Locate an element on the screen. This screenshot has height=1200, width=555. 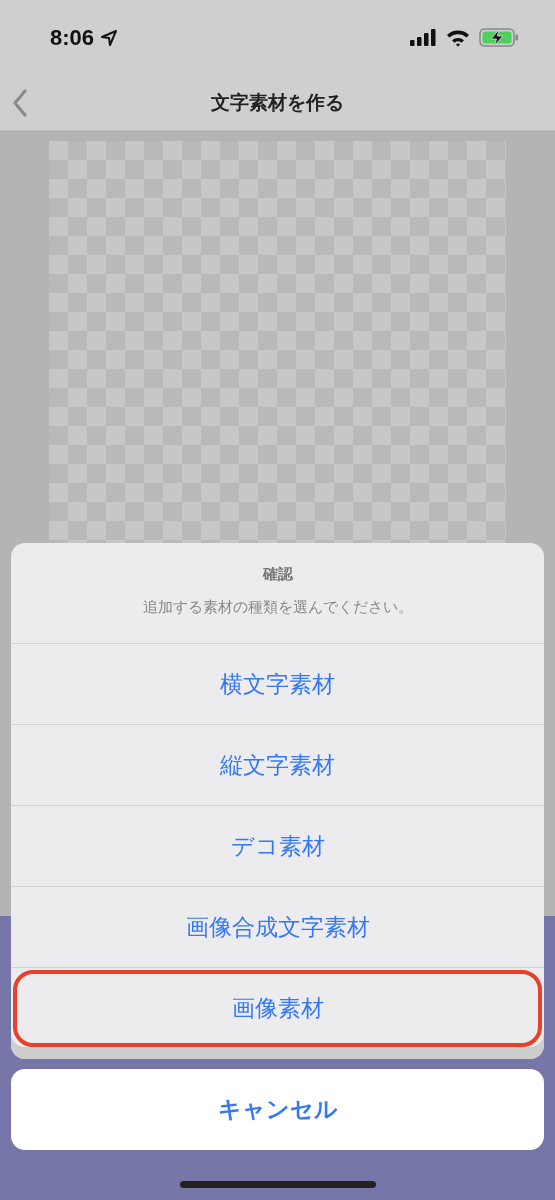
sheet-option: 画像合成文字素材 is located at coordinates (277, 927).